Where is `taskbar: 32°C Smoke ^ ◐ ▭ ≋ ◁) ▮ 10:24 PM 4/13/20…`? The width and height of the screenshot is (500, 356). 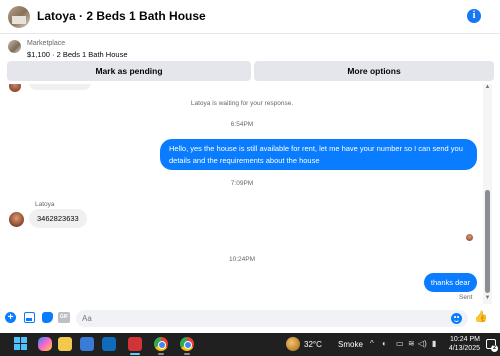 taskbar: 32°C Smoke ^ ◐ ▭ ≋ ◁) ▮ 10:24 PM 4/13/20… is located at coordinates (250, 344).